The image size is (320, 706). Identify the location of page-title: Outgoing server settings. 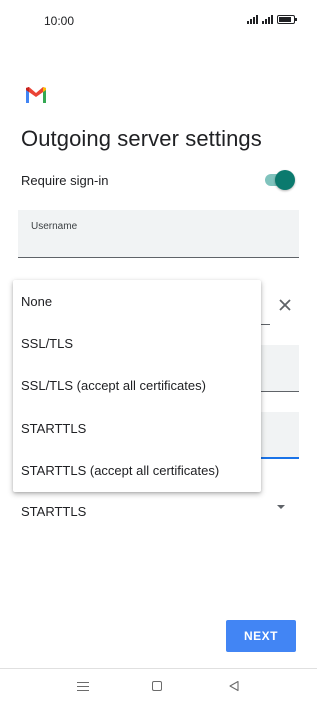
(141, 138).